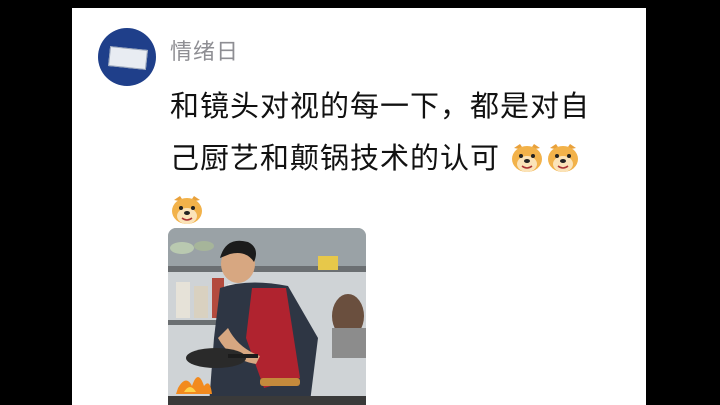 Image resolution: width=720 pixels, height=405 pixels. I want to click on profile-avatar-icon, so click(127, 57).